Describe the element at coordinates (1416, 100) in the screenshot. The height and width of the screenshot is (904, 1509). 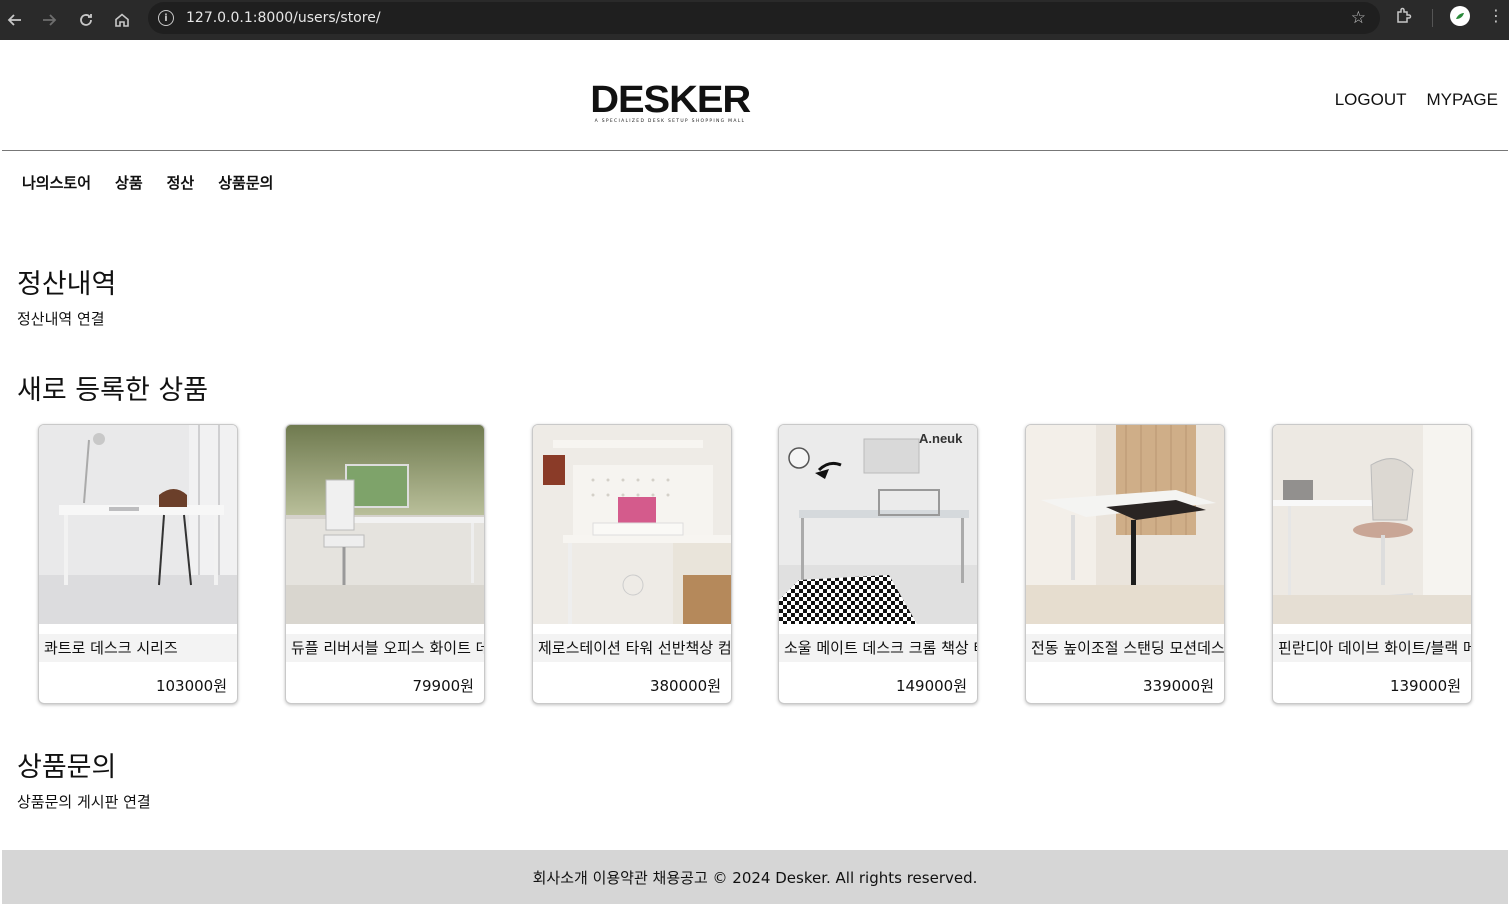
I see `header-links: LOGOUT MYPAGE` at that location.